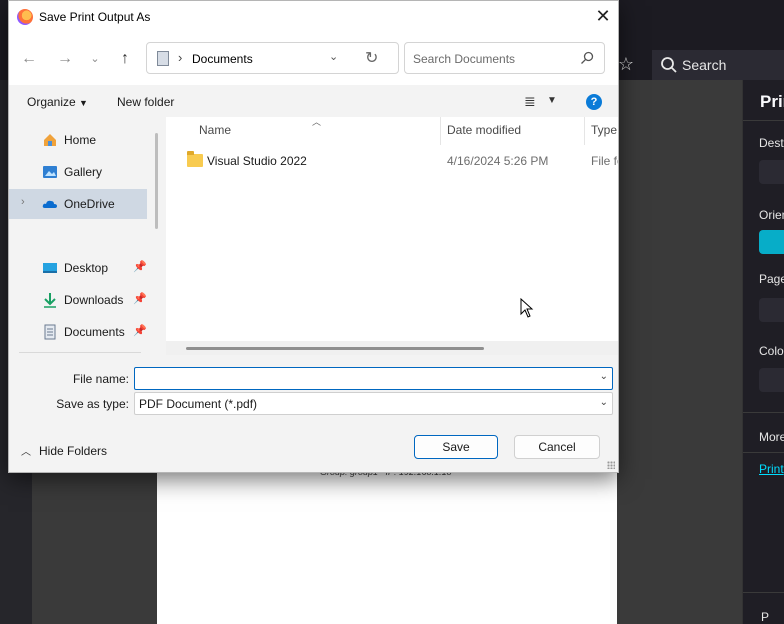  What do you see at coordinates (611, 465) in the screenshot?
I see `resize-grip` at bounding box center [611, 465].